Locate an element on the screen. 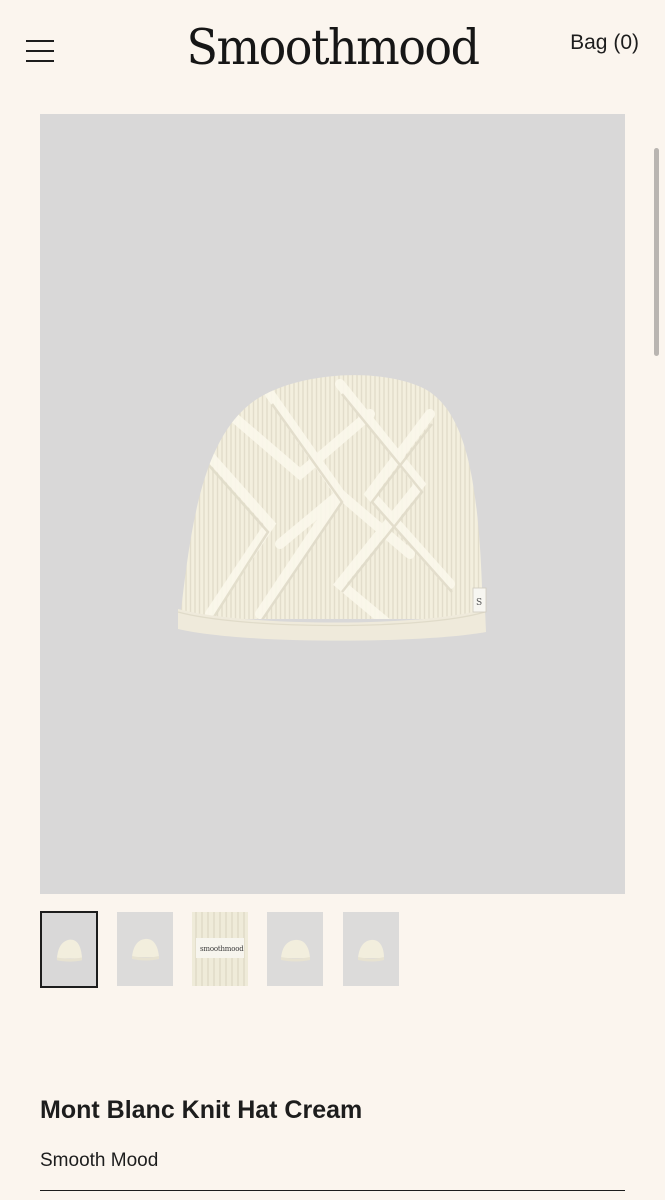 This screenshot has height=1200, width=665. thumbnail-strip: smoothmood is located at coordinates (225, 949).